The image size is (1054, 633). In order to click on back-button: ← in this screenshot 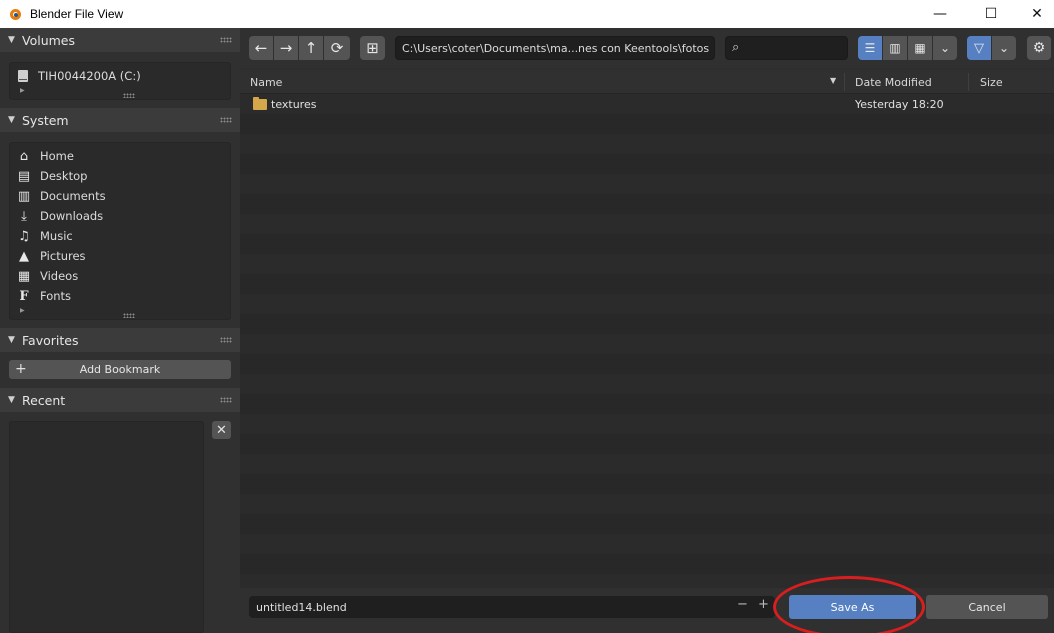, I will do `click(261, 48)`.